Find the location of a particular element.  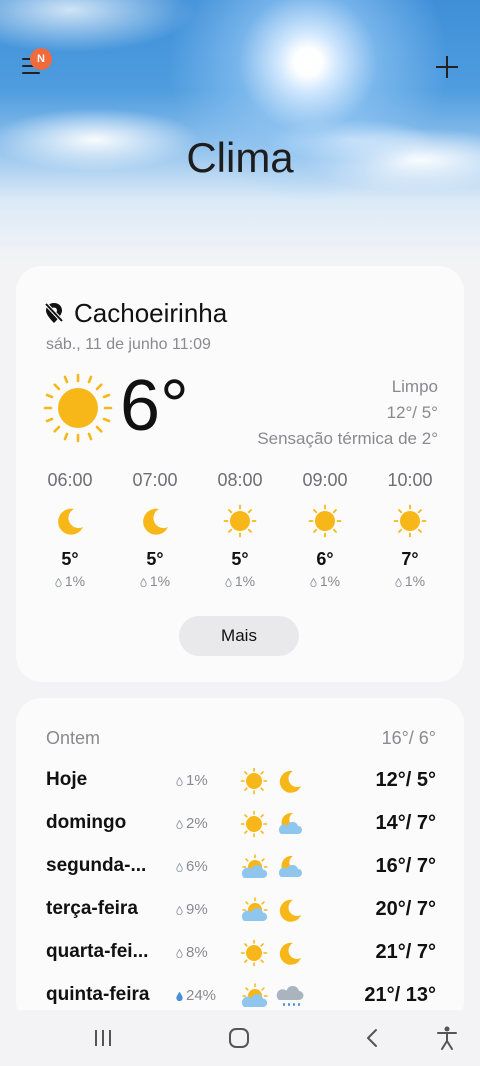

location-off-icon is located at coordinates (54, 312).